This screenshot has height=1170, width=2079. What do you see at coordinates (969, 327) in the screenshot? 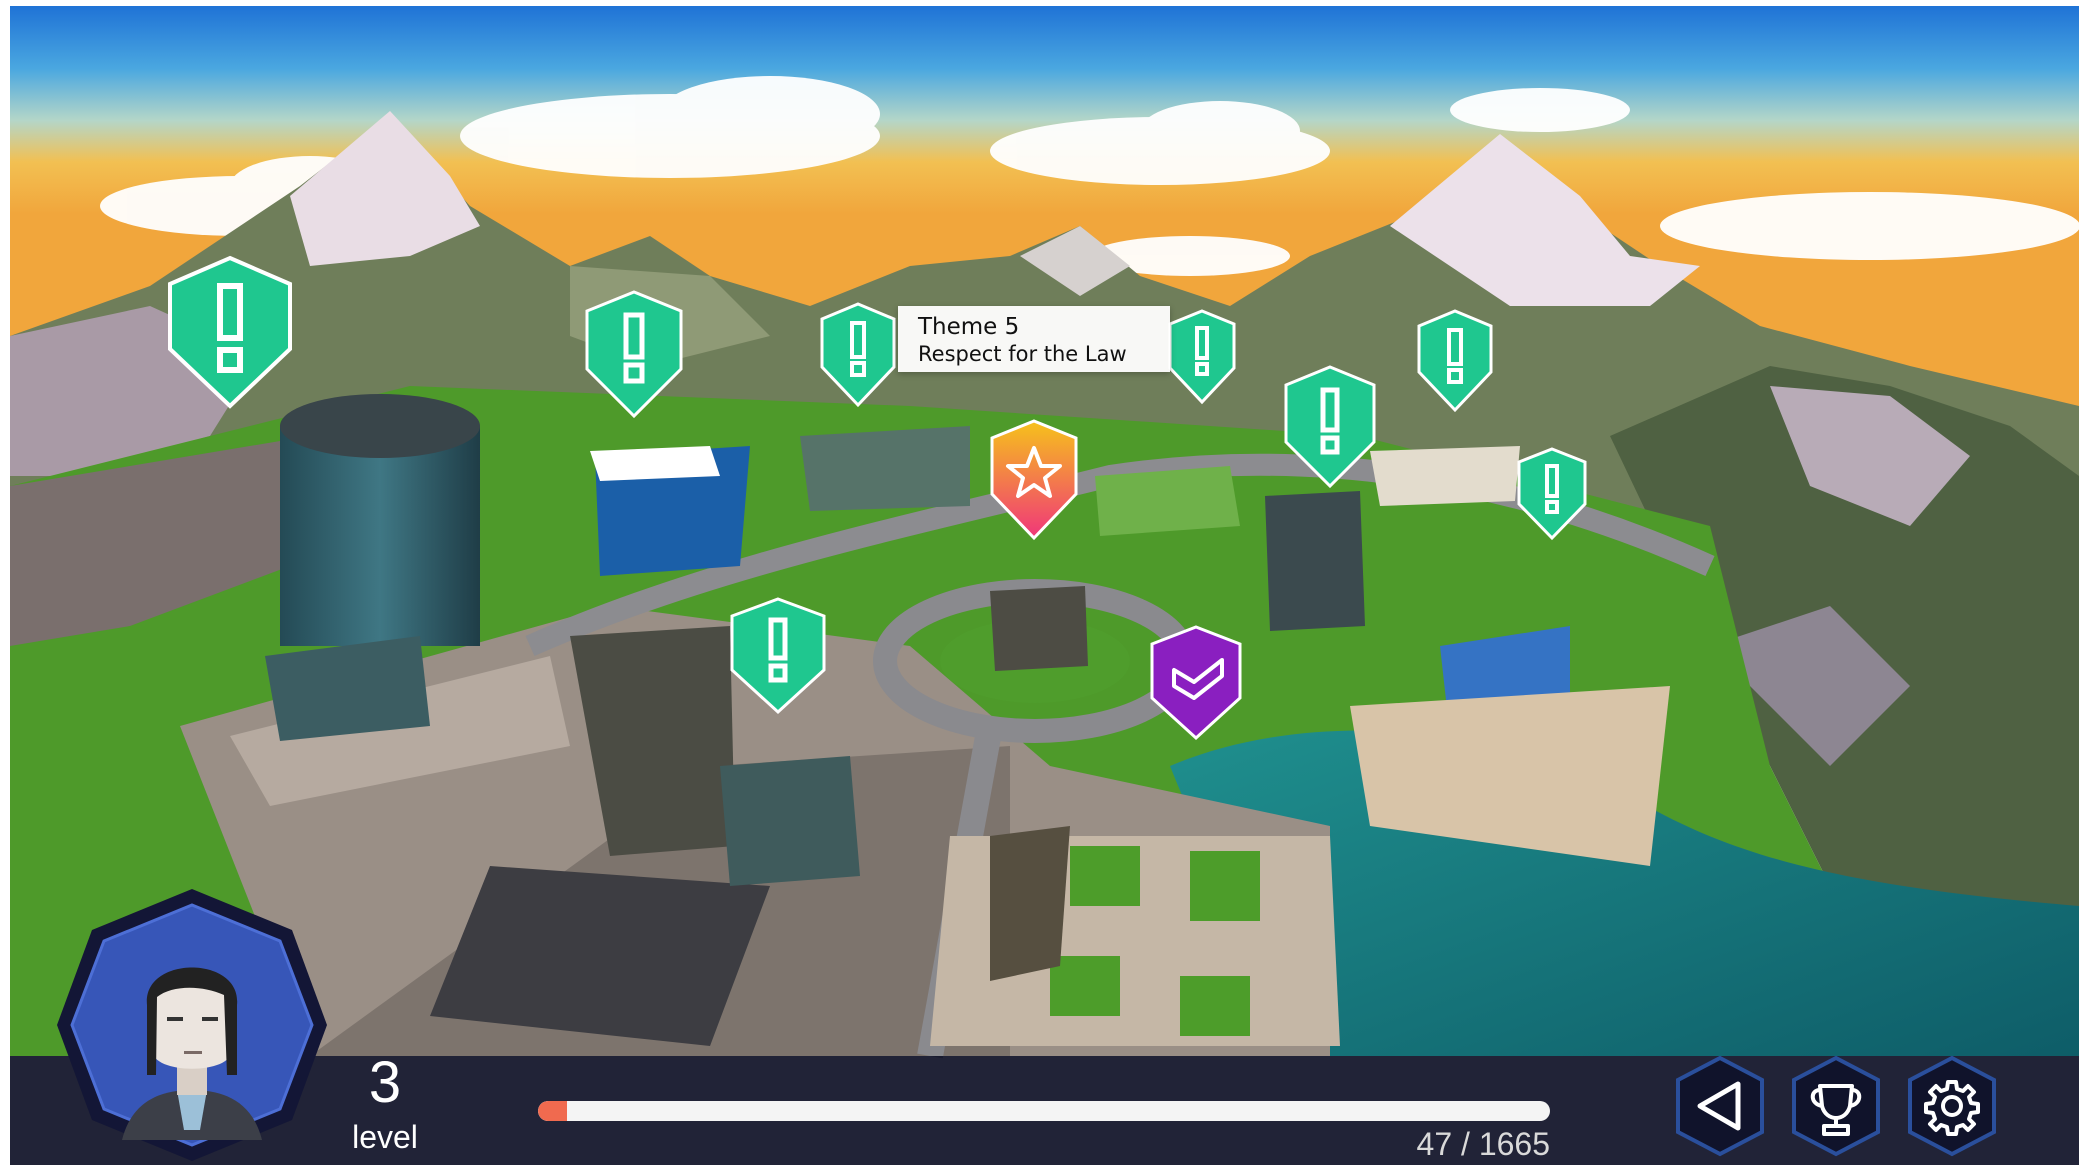
I see `tooltip-theme-title: Theme 5` at bounding box center [969, 327].